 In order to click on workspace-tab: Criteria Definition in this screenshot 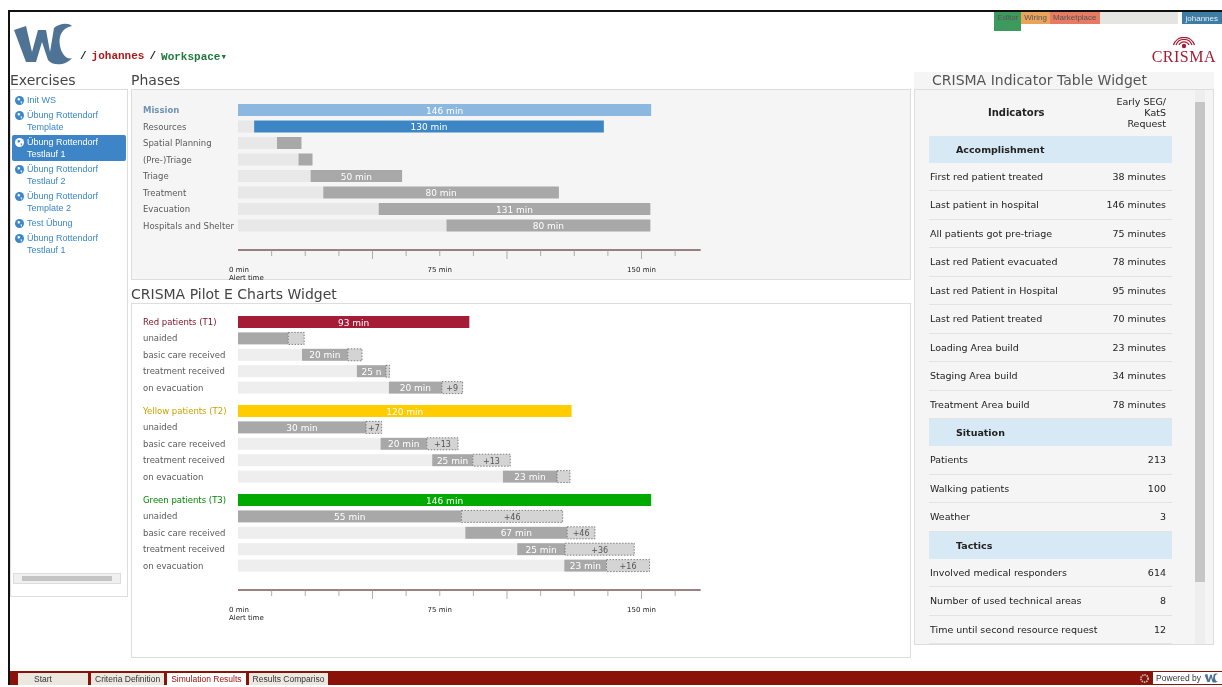, I will do `click(128, 679)`.